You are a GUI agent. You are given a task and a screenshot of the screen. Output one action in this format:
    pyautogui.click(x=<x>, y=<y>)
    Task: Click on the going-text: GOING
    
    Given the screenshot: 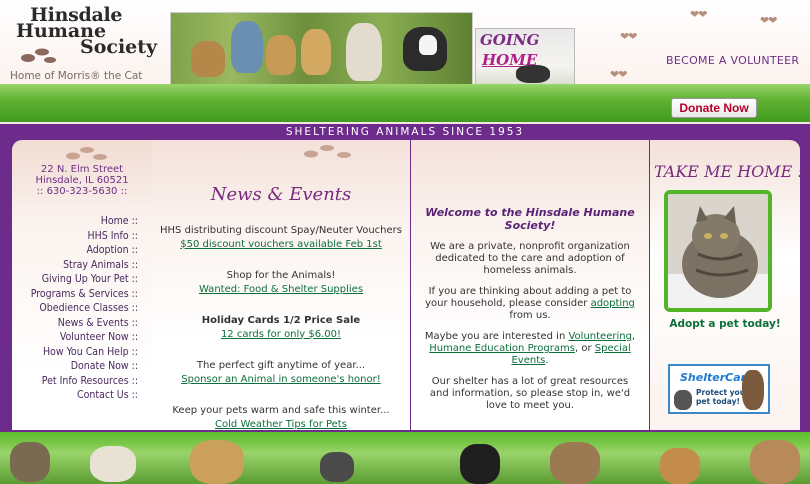 What is the action you would take?
    pyautogui.click(x=510, y=40)
    